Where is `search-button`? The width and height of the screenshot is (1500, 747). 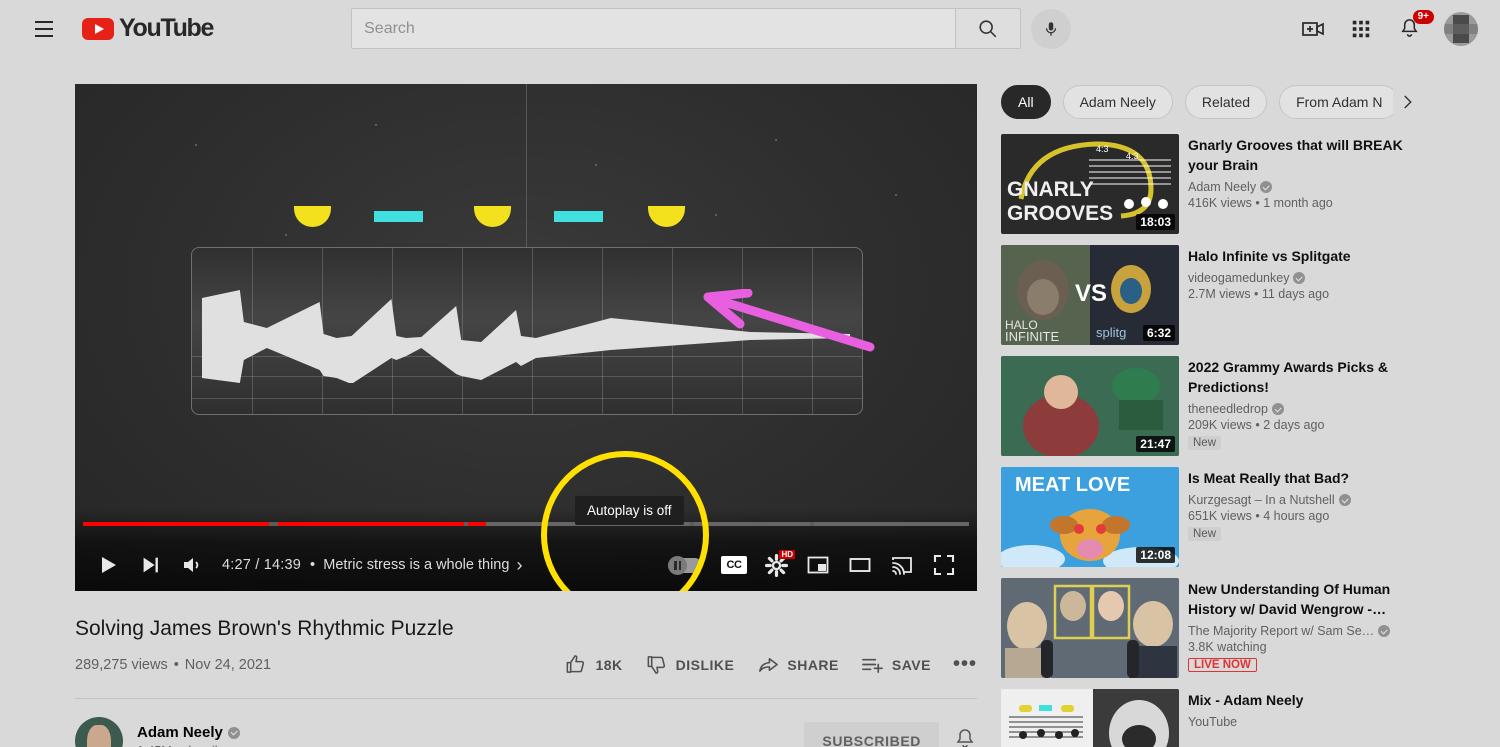 search-button is located at coordinates (988, 28).